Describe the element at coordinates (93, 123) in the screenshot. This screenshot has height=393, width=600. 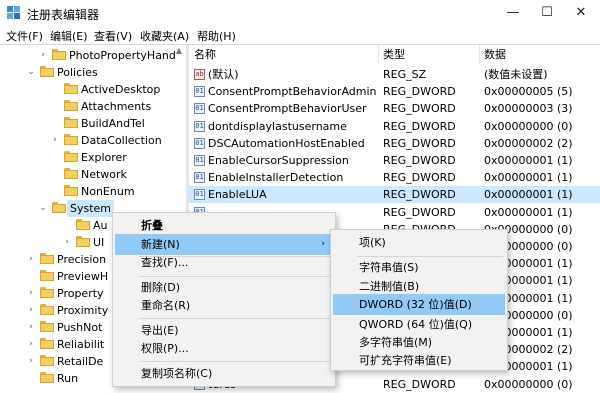
I see `tree-item: BuildAndTel` at that location.